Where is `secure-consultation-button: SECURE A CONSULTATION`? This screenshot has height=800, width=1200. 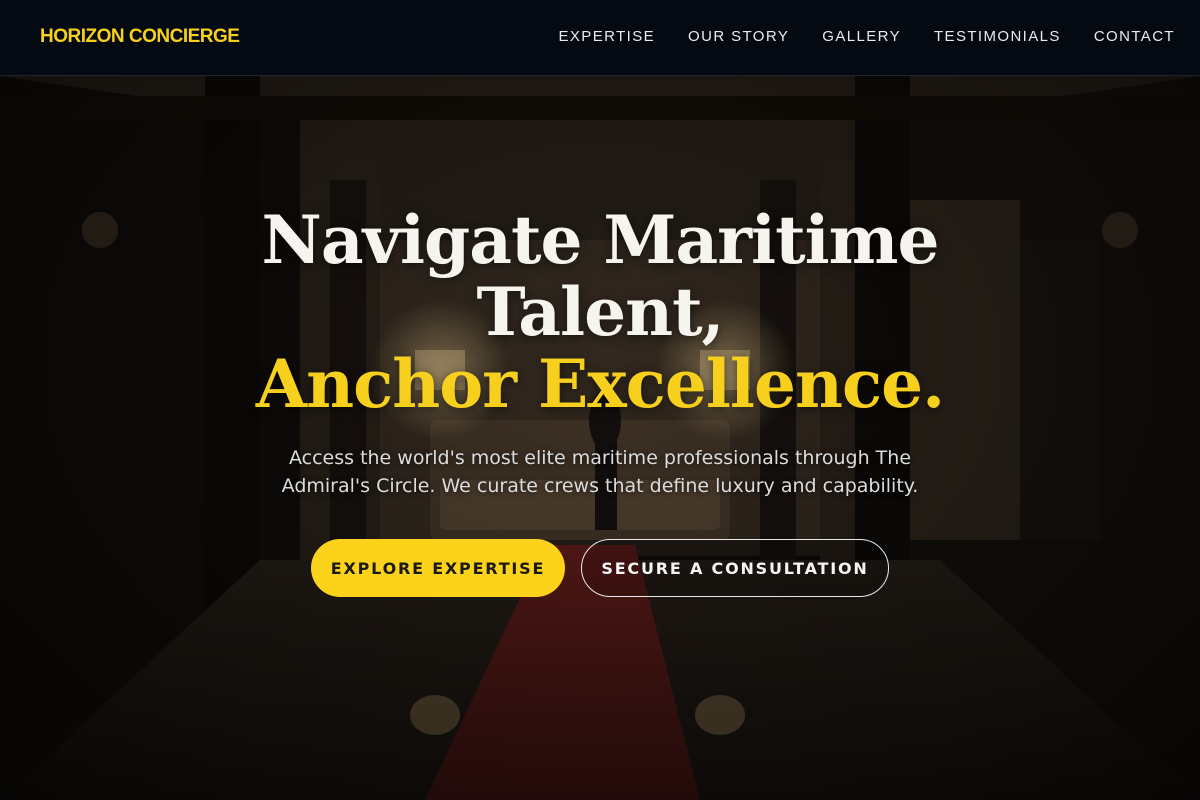
secure-consultation-button: SECURE A CONSULTATION is located at coordinates (735, 568).